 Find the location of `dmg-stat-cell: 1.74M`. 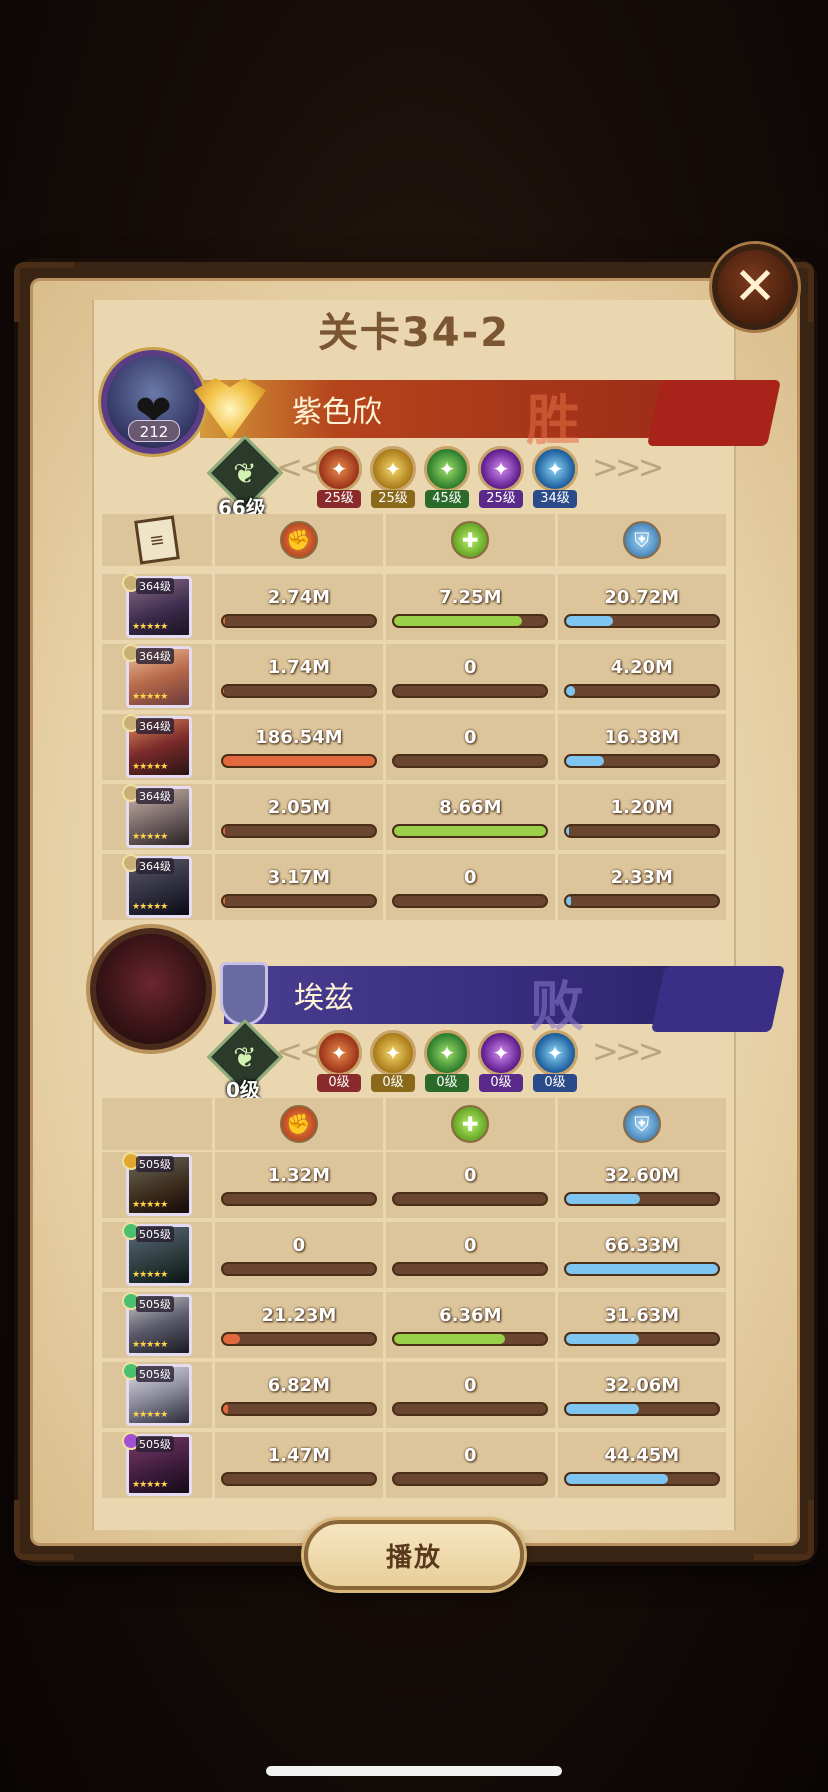

dmg-stat-cell: 1.74M is located at coordinates (299, 677).